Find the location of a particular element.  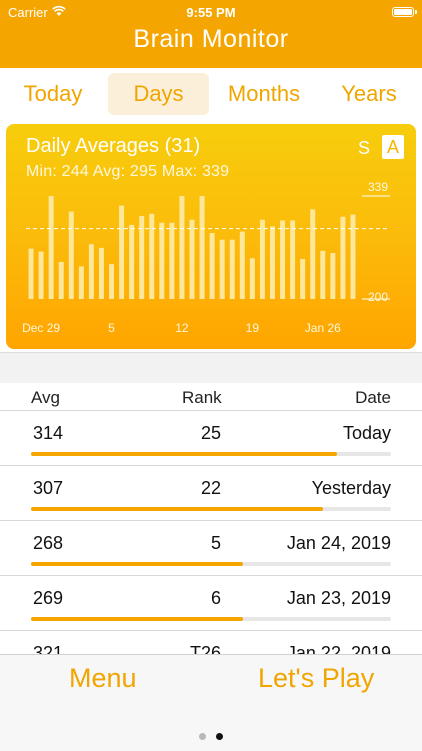

x-tick-label: Jan 26 is located at coordinates (323, 328).